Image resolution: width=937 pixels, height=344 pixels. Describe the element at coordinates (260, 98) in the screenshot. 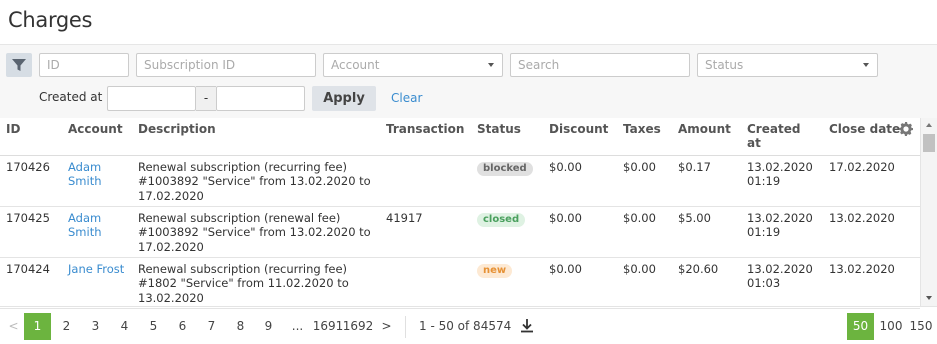

I see `created-to-input` at that location.